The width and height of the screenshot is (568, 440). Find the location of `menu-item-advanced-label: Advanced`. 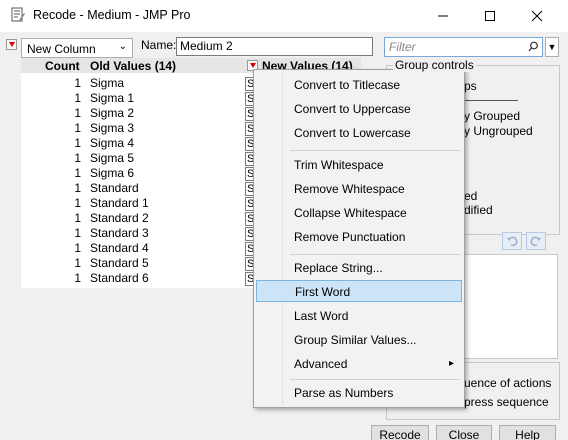

menu-item-advanced-label: Advanced is located at coordinates (321, 364).